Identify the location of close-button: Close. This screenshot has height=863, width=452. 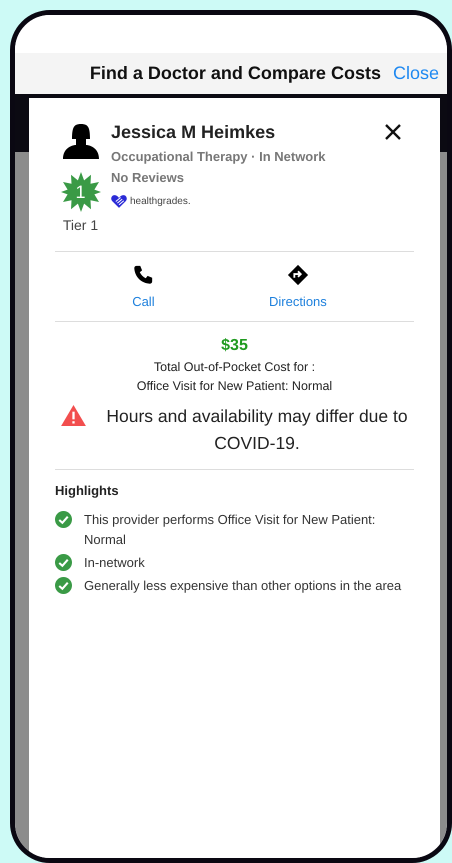
(415, 73).